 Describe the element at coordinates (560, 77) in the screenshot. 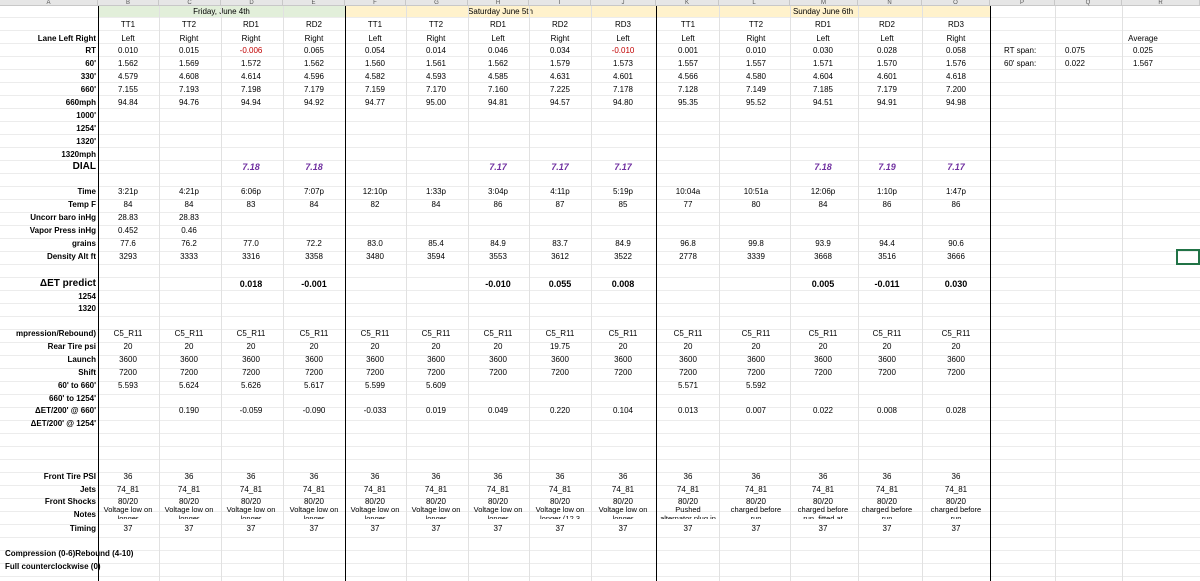

I see `cell-s330: 4.631` at that location.